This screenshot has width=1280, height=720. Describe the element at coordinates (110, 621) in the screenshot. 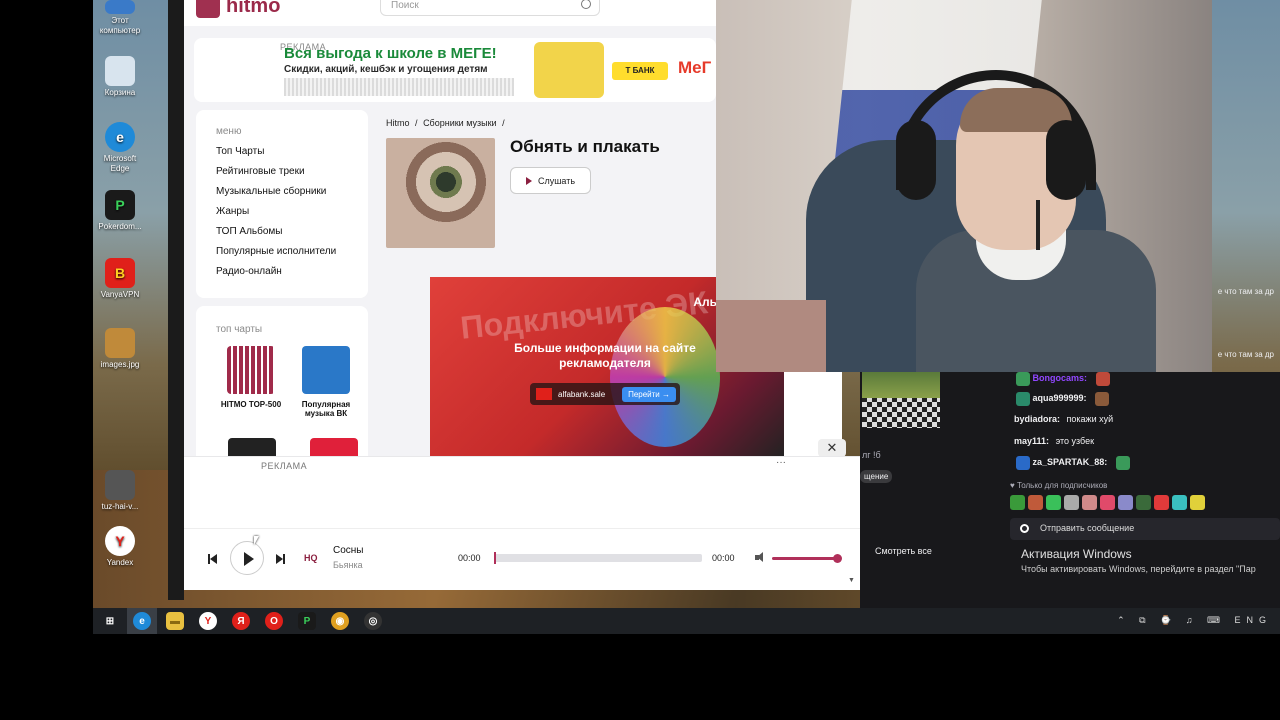

I see `windows-start-icon: ⊞` at that location.